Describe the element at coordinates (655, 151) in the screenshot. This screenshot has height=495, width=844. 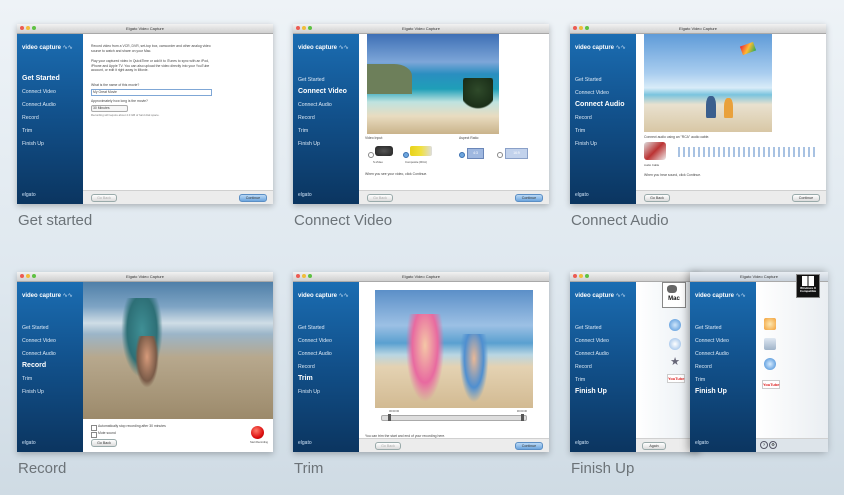
I see `audio-cable-icon` at that location.